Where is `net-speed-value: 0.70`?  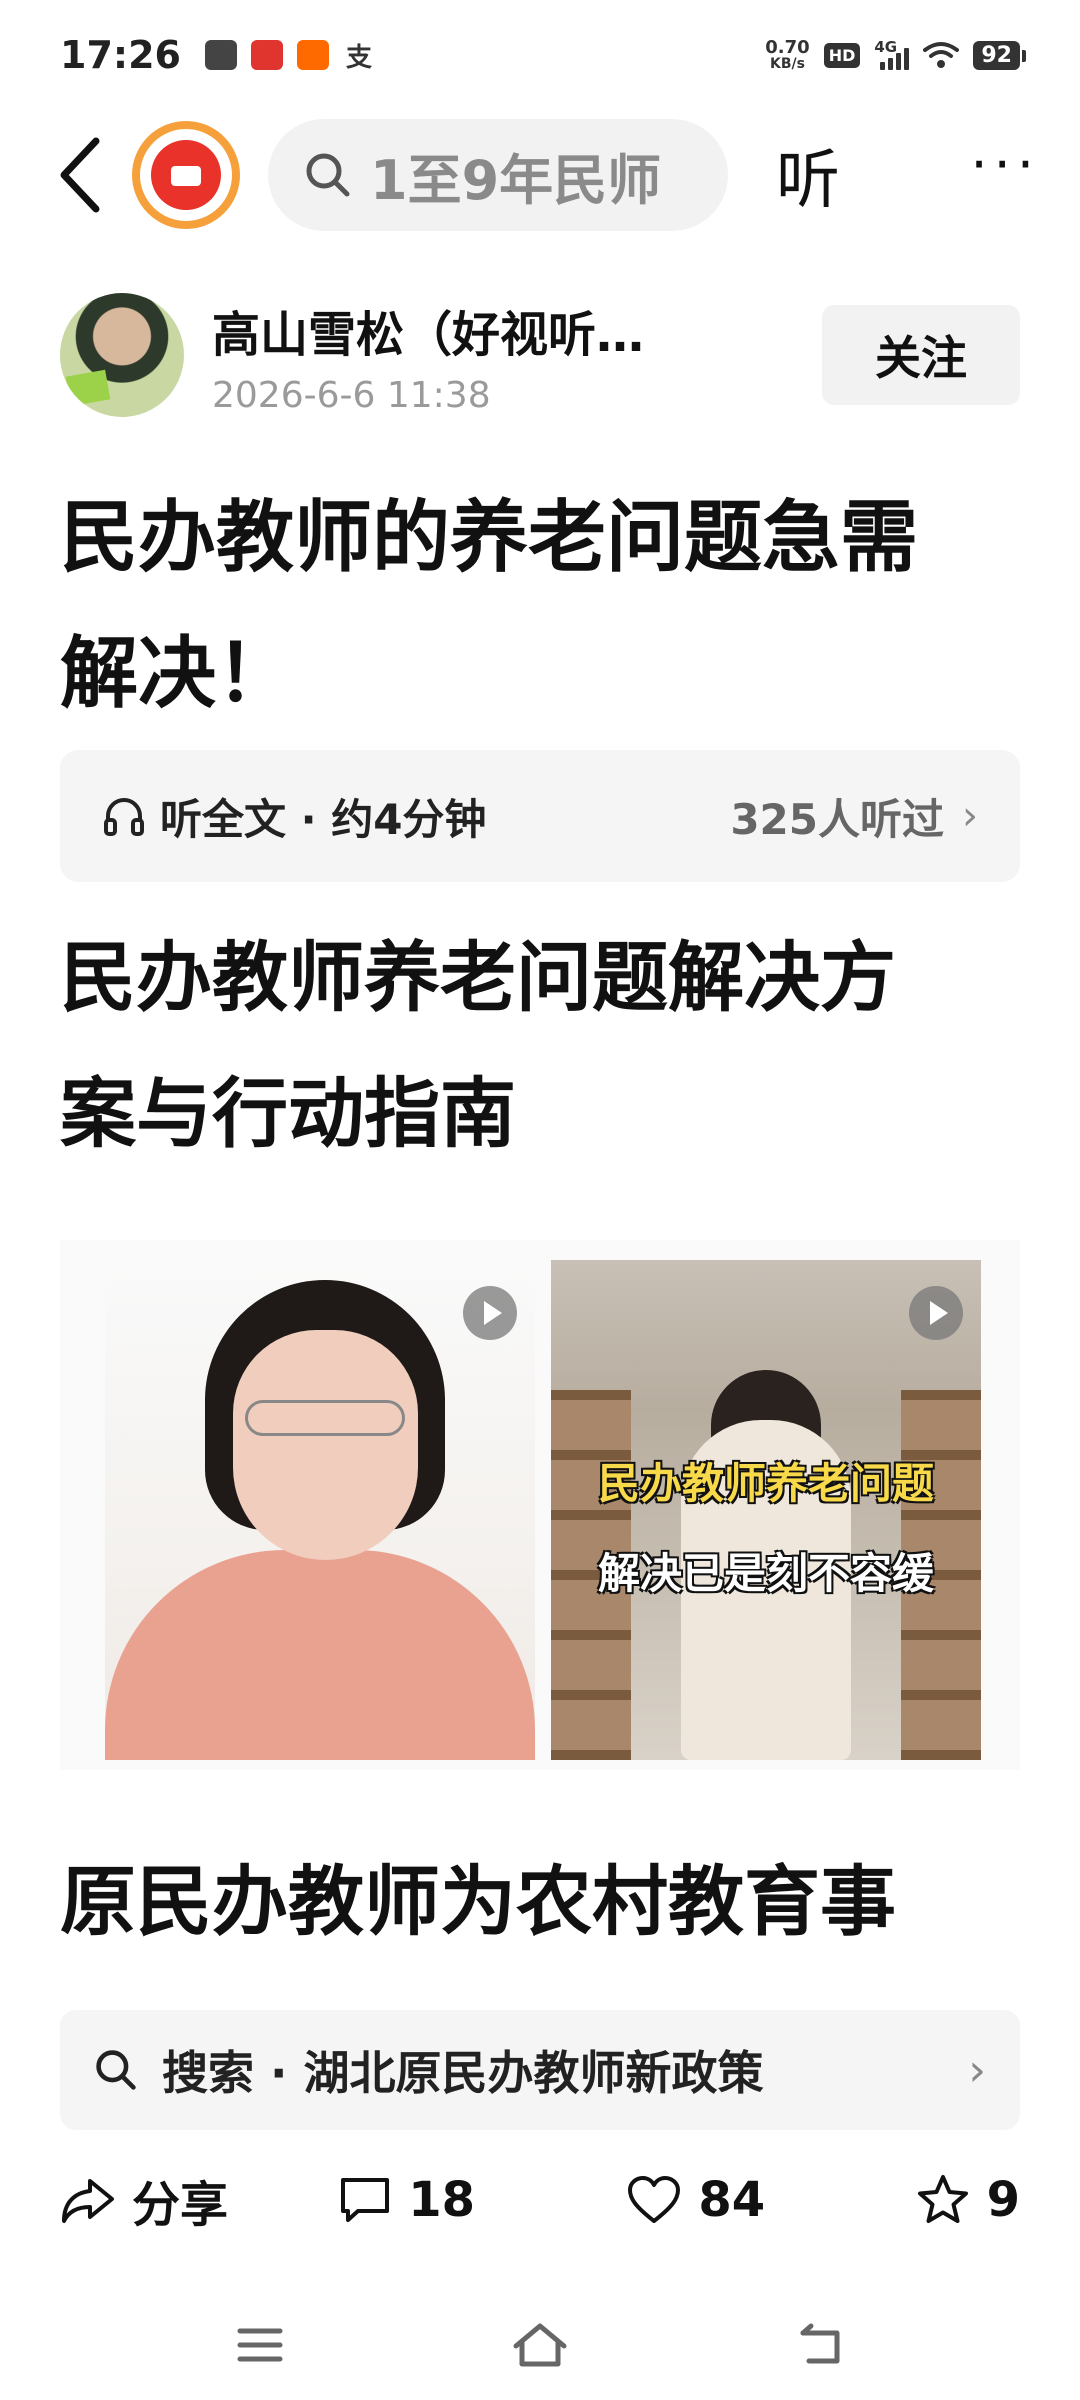
net-speed-value: 0.70 is located at coordinates (787, 47).